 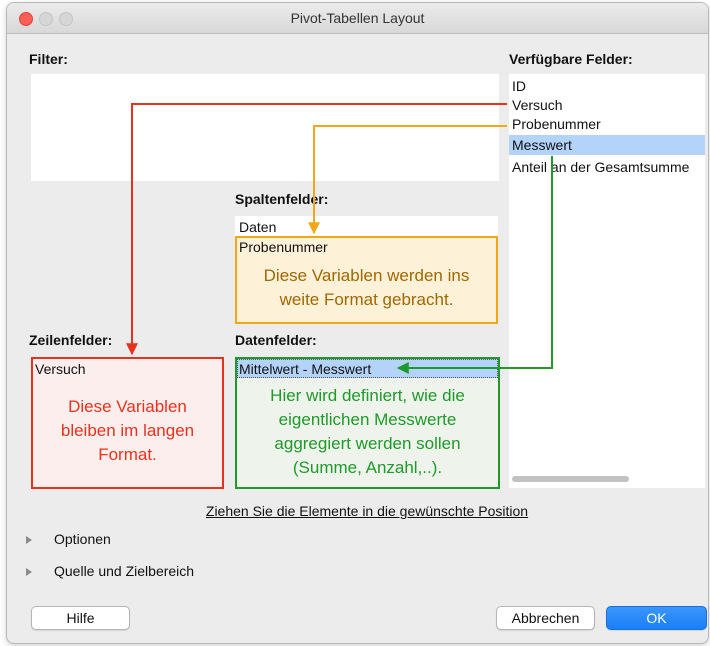 I want to click on filter-drop-area, so click(x=265, y=127).